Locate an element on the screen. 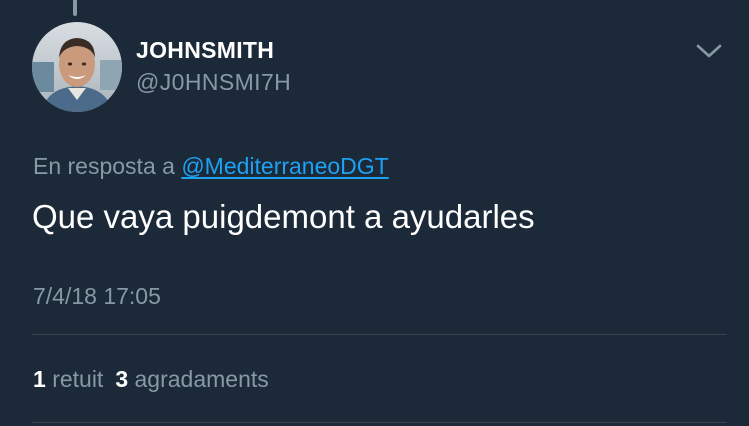 This screenshot has width=749, height=426. thread-connector-line is located at coordinates (75, 8).